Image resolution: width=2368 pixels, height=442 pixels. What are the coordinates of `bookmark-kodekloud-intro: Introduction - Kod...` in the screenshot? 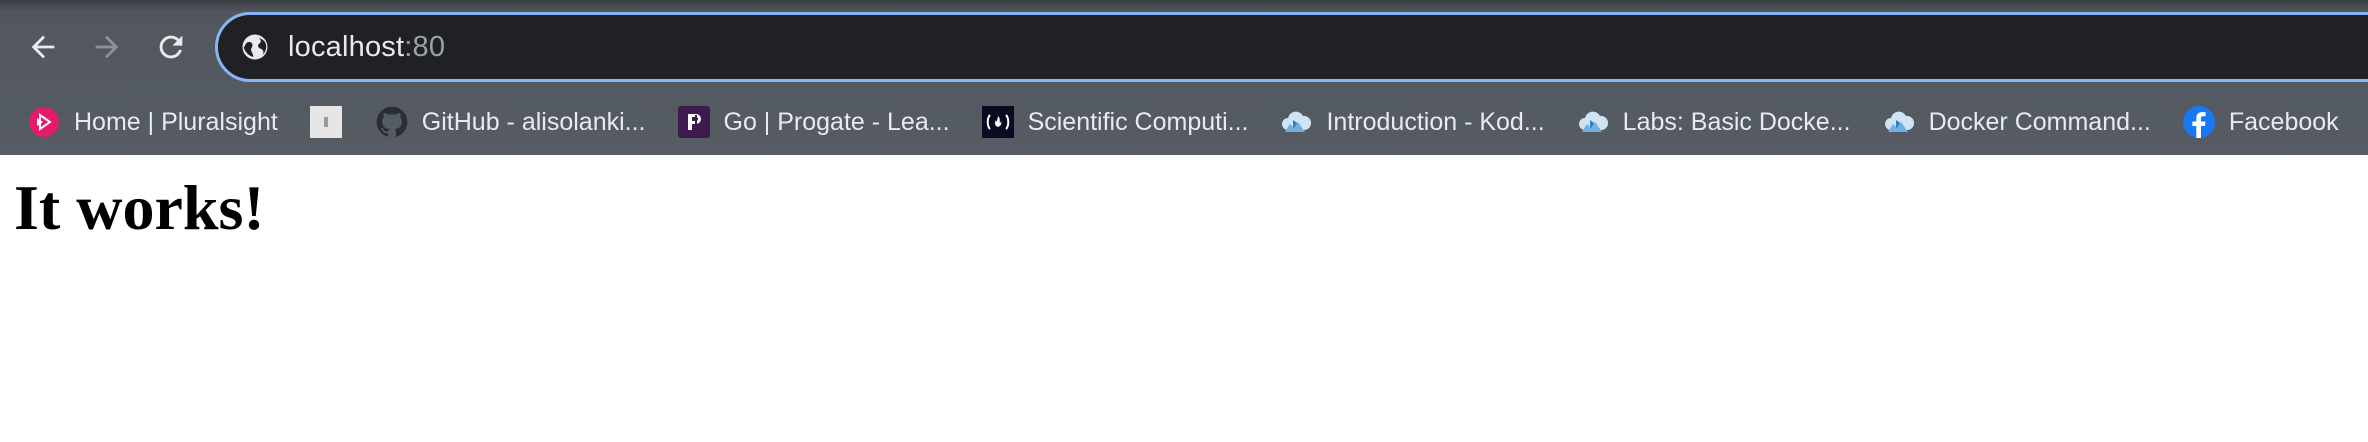 It's located at (1417, 122).